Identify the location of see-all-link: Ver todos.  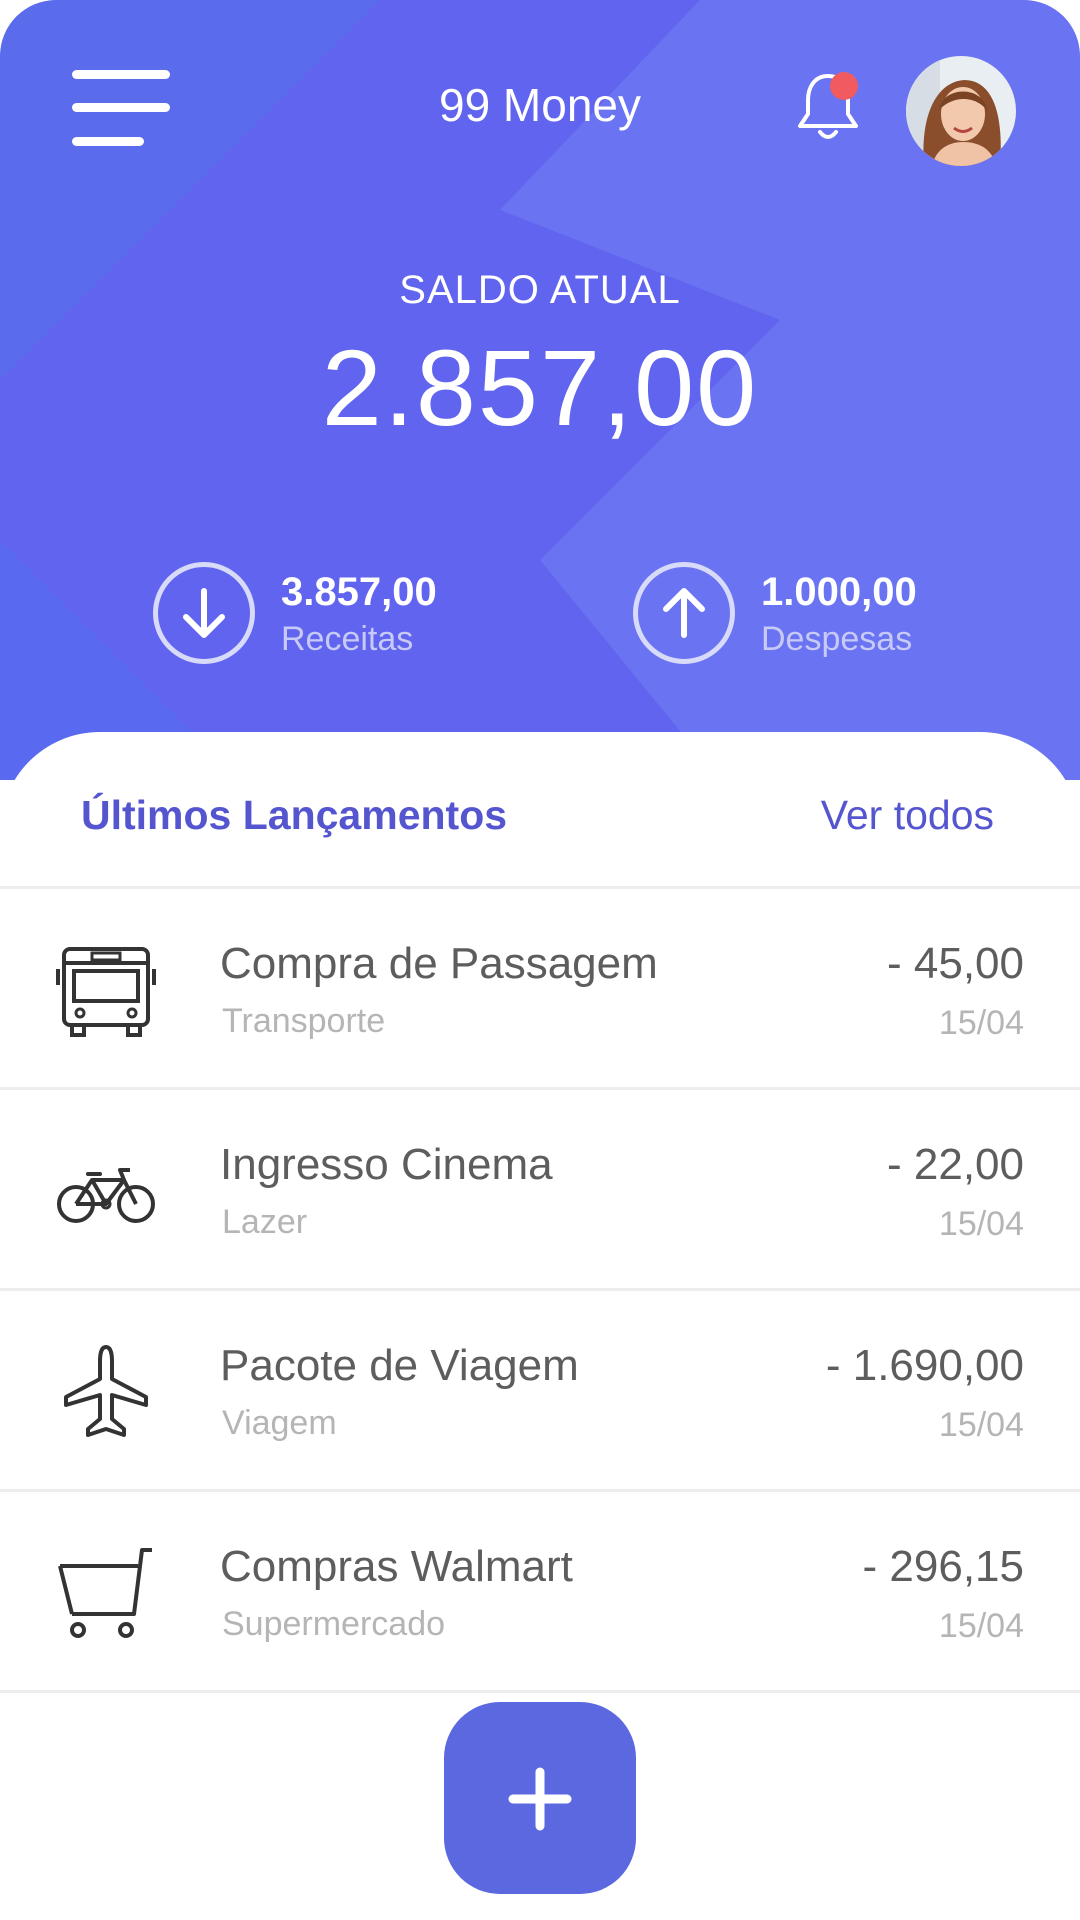
(907, 815).